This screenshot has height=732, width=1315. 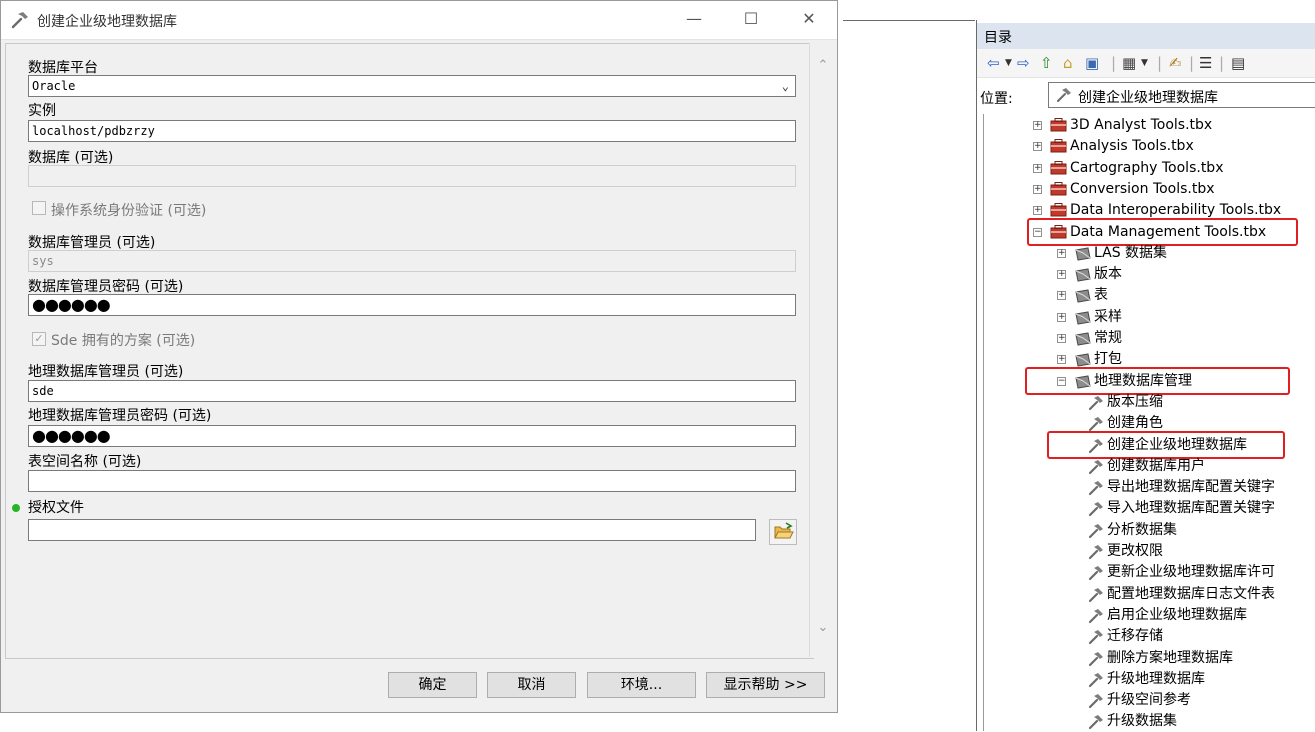 What do you see at coordinates (1170, 657) in the screenshot?
I see `tree-item-label: 删除方案地理数据库` at bounding box center [1170, 657].